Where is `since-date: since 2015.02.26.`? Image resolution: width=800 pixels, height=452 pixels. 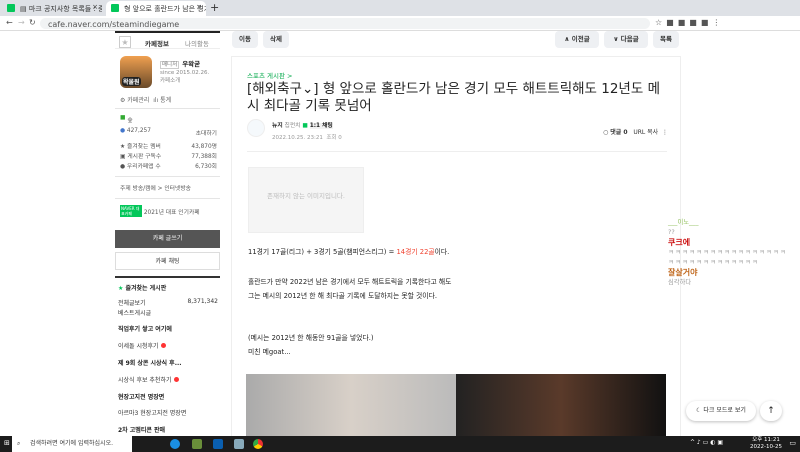 since-date: since 2015.02.26. is located at coordinates (185, 73).